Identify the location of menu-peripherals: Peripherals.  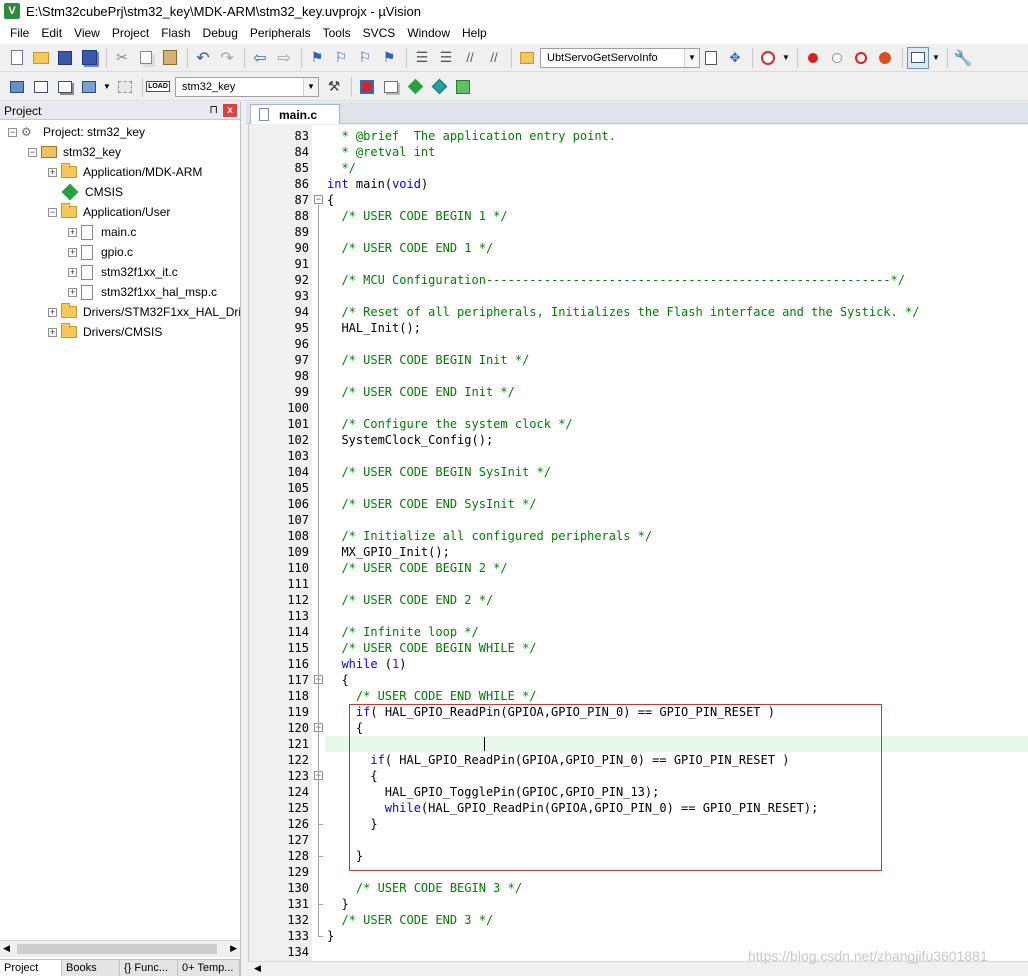
(280, 33).